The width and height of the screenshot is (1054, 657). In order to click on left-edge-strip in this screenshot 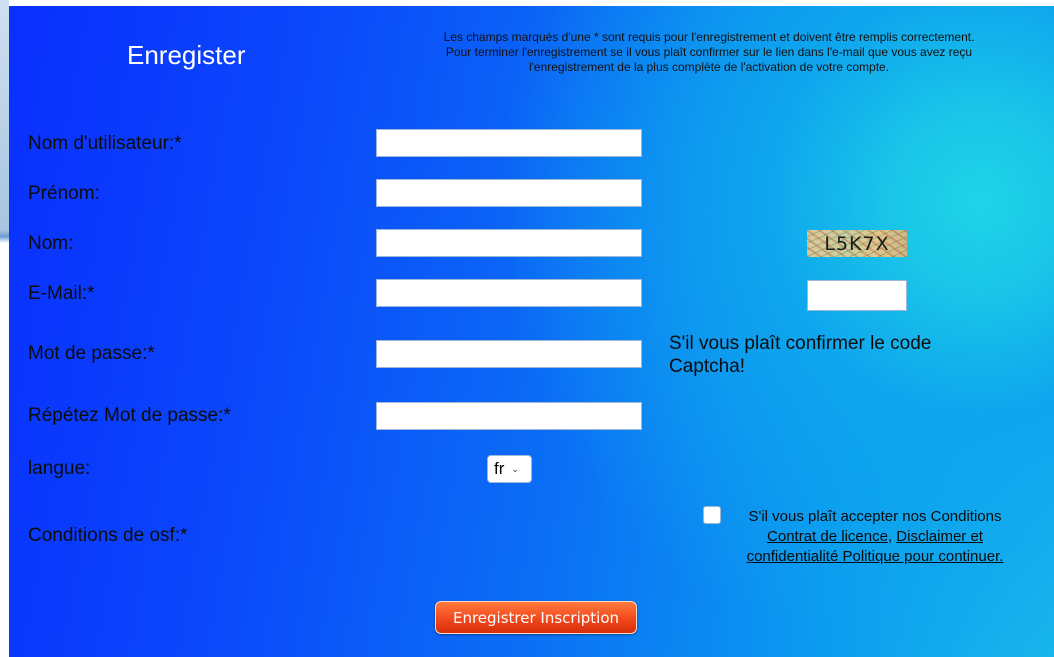, I will do `click(4, 328)`.